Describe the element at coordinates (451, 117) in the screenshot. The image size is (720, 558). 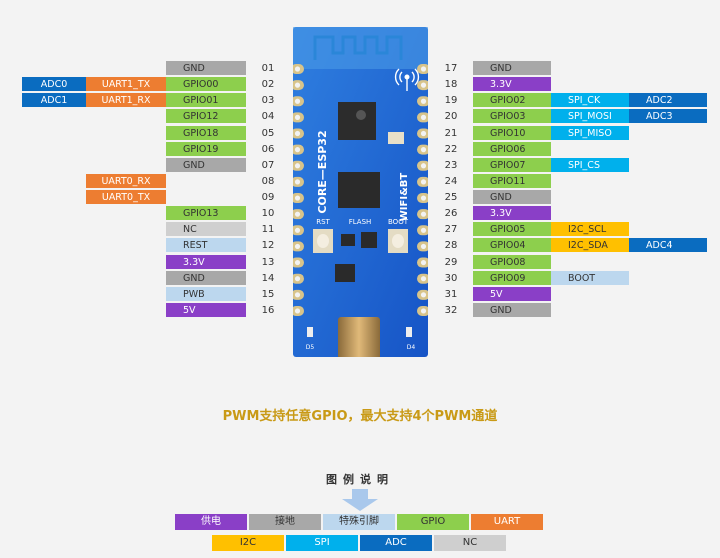
I see `pin-number: 20` at that location.